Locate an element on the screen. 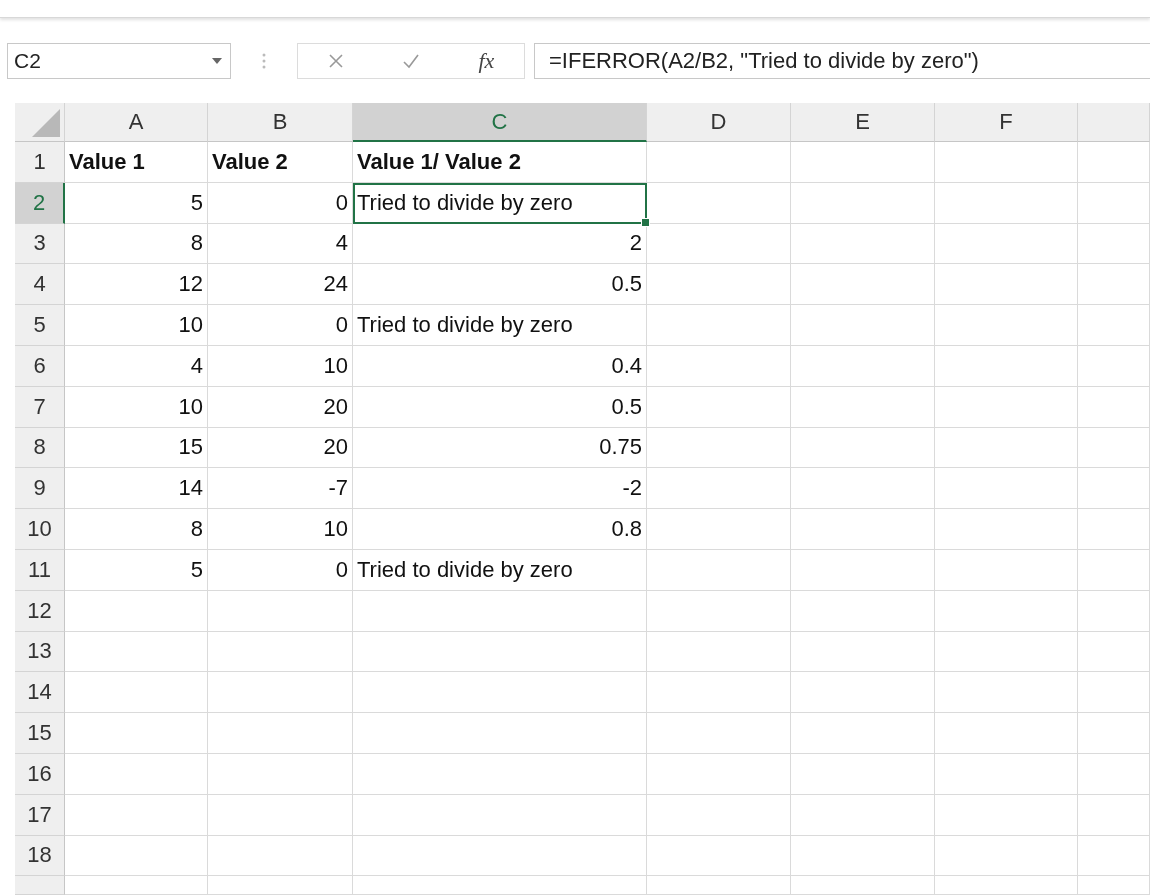  drag-handle-icon is located at coordinates (264, 60).